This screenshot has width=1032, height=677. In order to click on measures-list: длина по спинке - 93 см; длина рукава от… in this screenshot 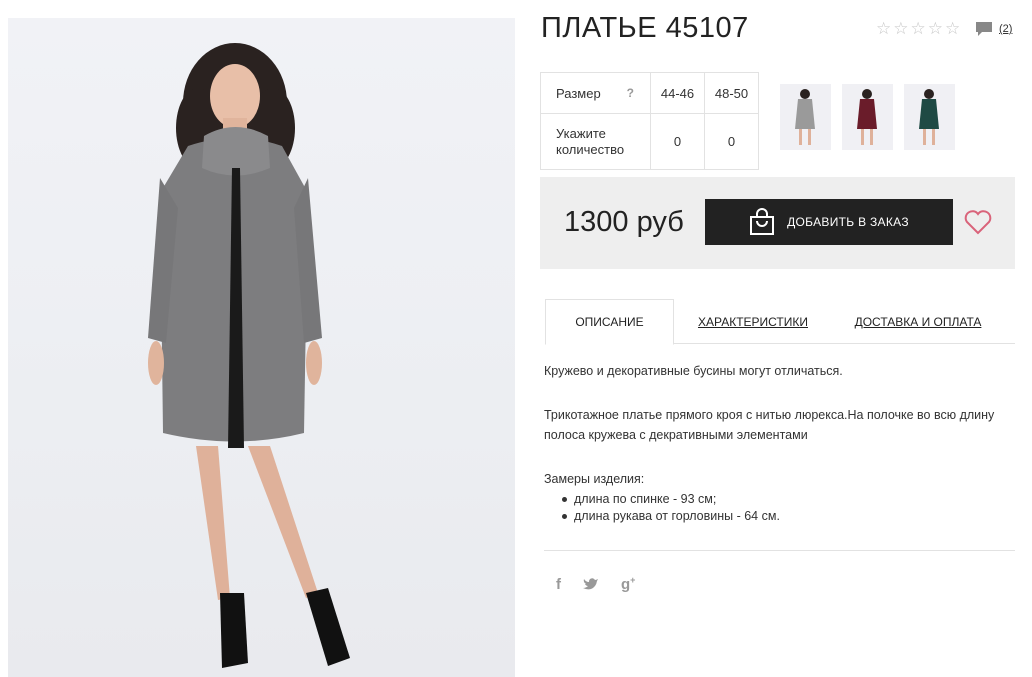, I will do `click(779, 508)`.